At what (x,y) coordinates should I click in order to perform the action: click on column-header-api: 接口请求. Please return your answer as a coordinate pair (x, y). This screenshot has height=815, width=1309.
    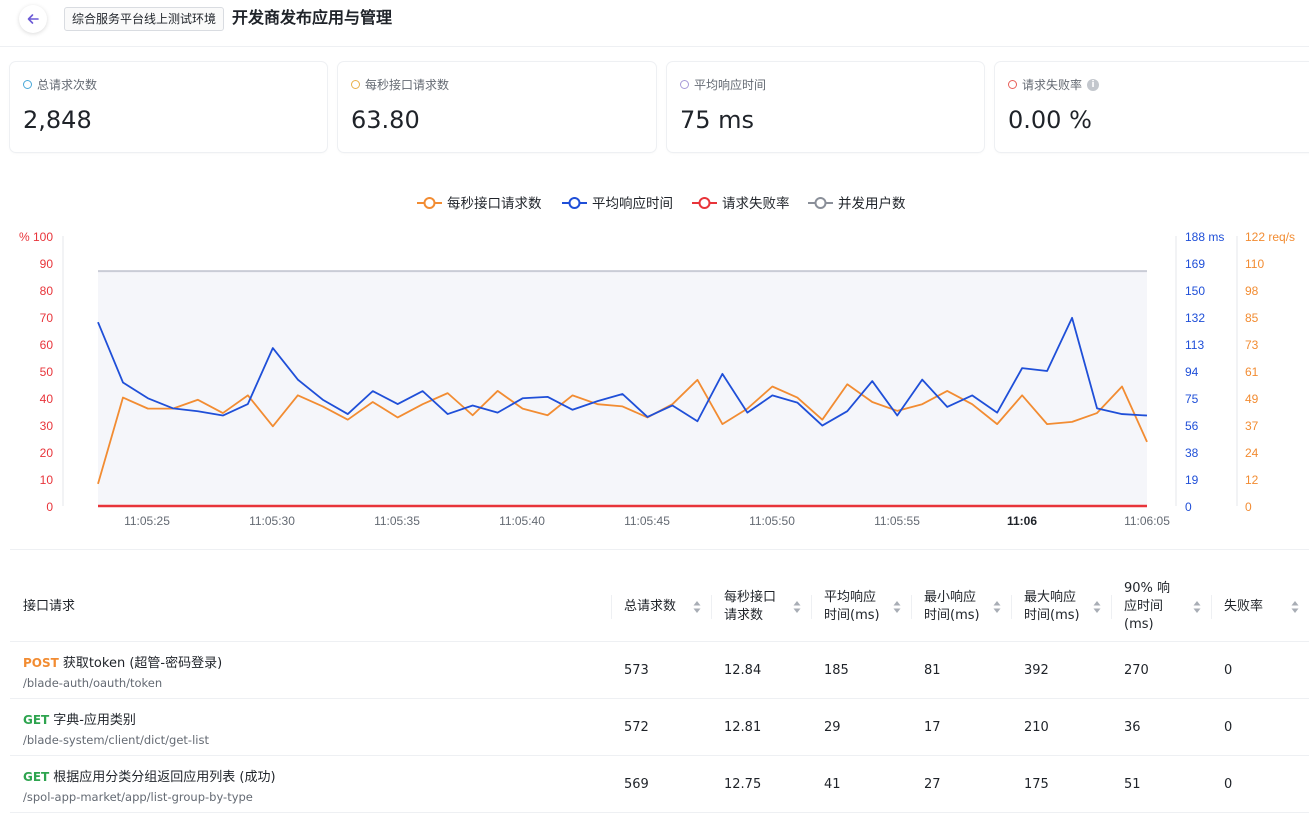
    Looking at the image, I should click on (49, 606).